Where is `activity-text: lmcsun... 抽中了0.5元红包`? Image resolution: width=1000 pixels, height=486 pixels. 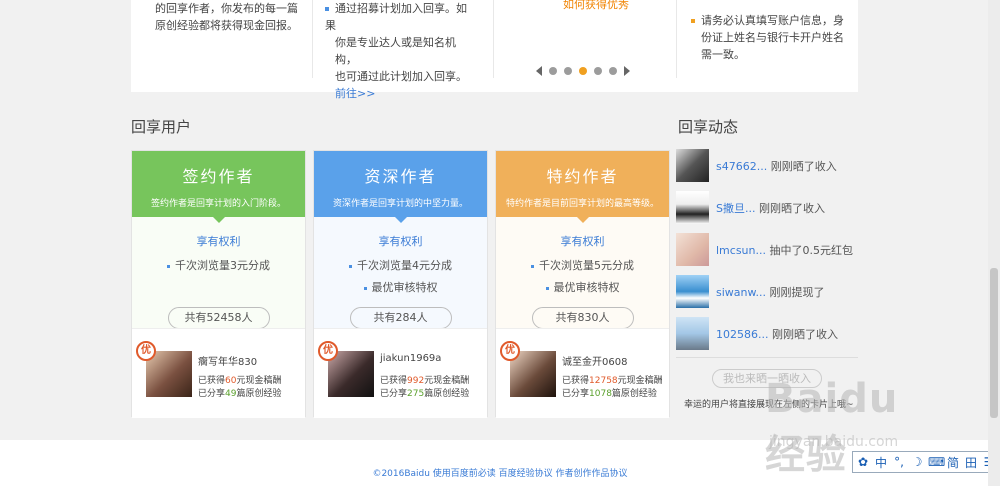
activity-text: lmcsun... 抽中了0.5元红包 is located at coordinates (784, 250).